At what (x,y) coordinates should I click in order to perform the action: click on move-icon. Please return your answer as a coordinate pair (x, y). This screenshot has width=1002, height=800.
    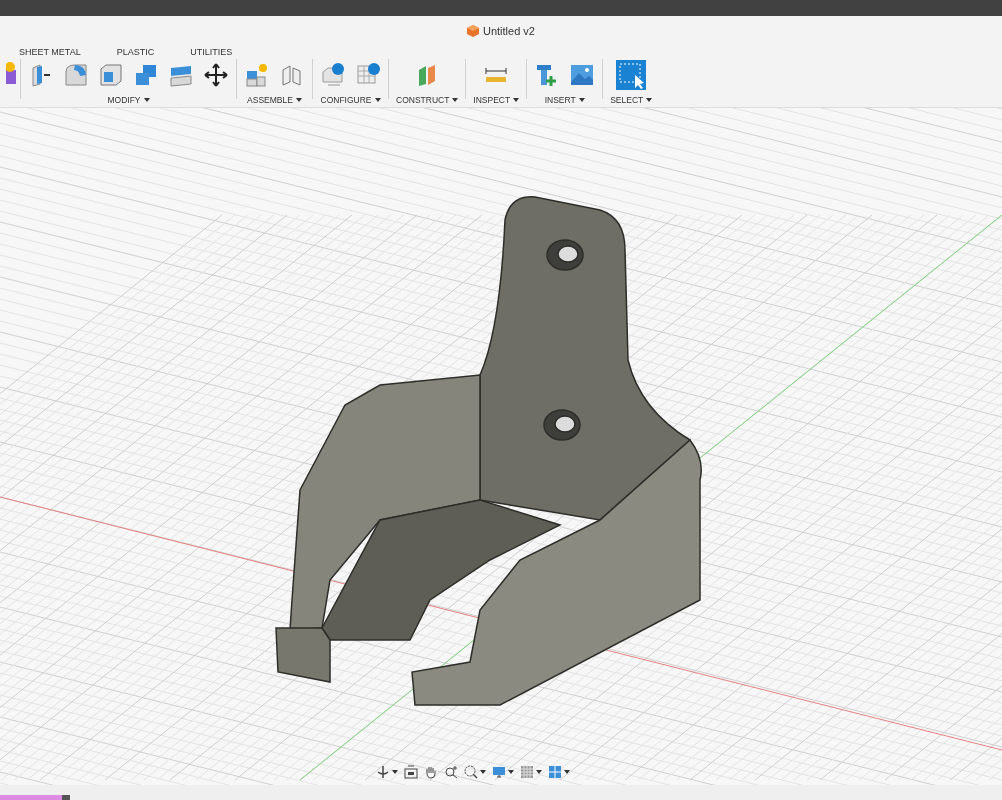
    Looking at the image, I should click on (216, 75).